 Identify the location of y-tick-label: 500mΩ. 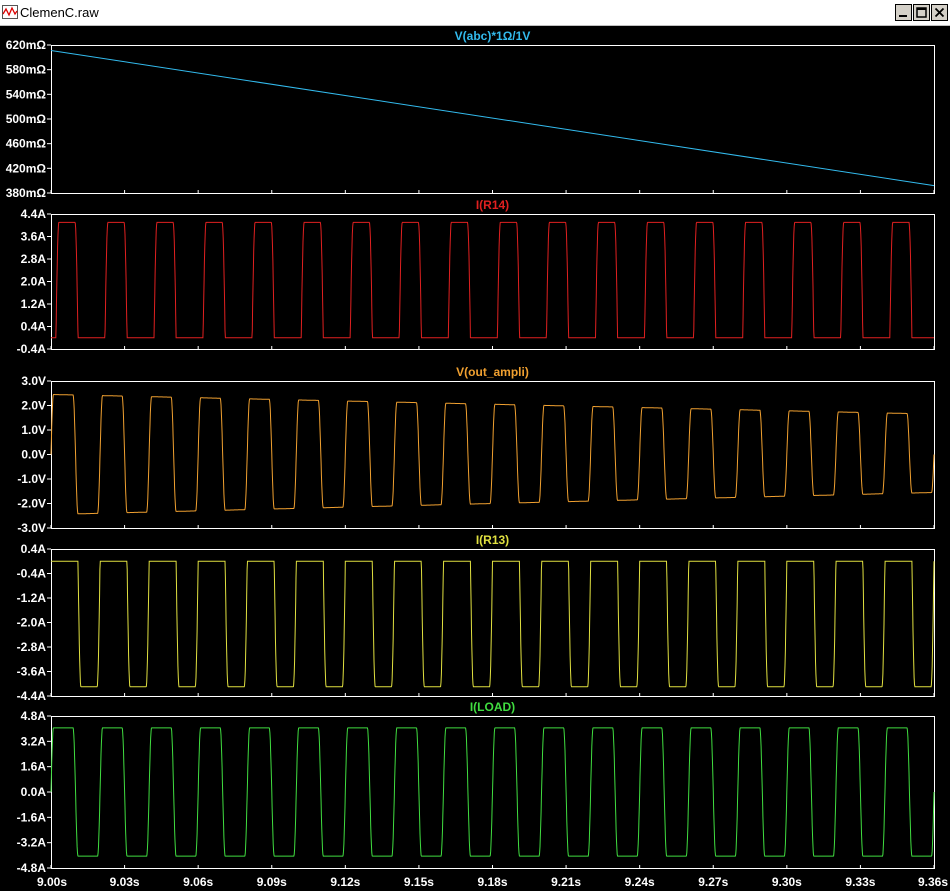
(26, 119).